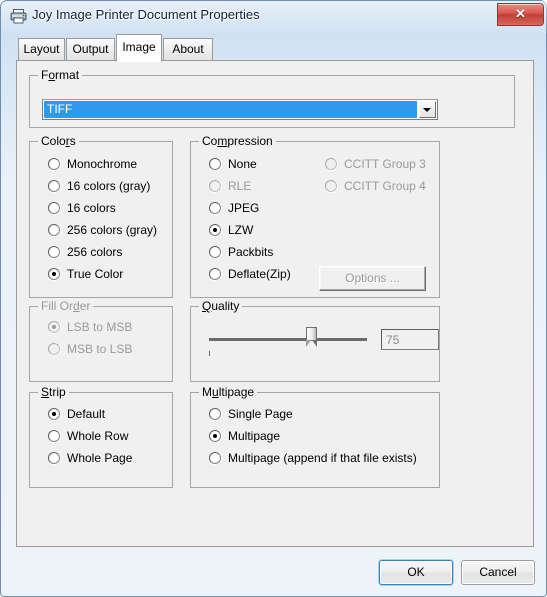 The width and height of the screenshot is (547, 597). Describe the element at coordinates (112, 230) in the screenshot. I see `radio-label: 256 colors (gray)` at that location.